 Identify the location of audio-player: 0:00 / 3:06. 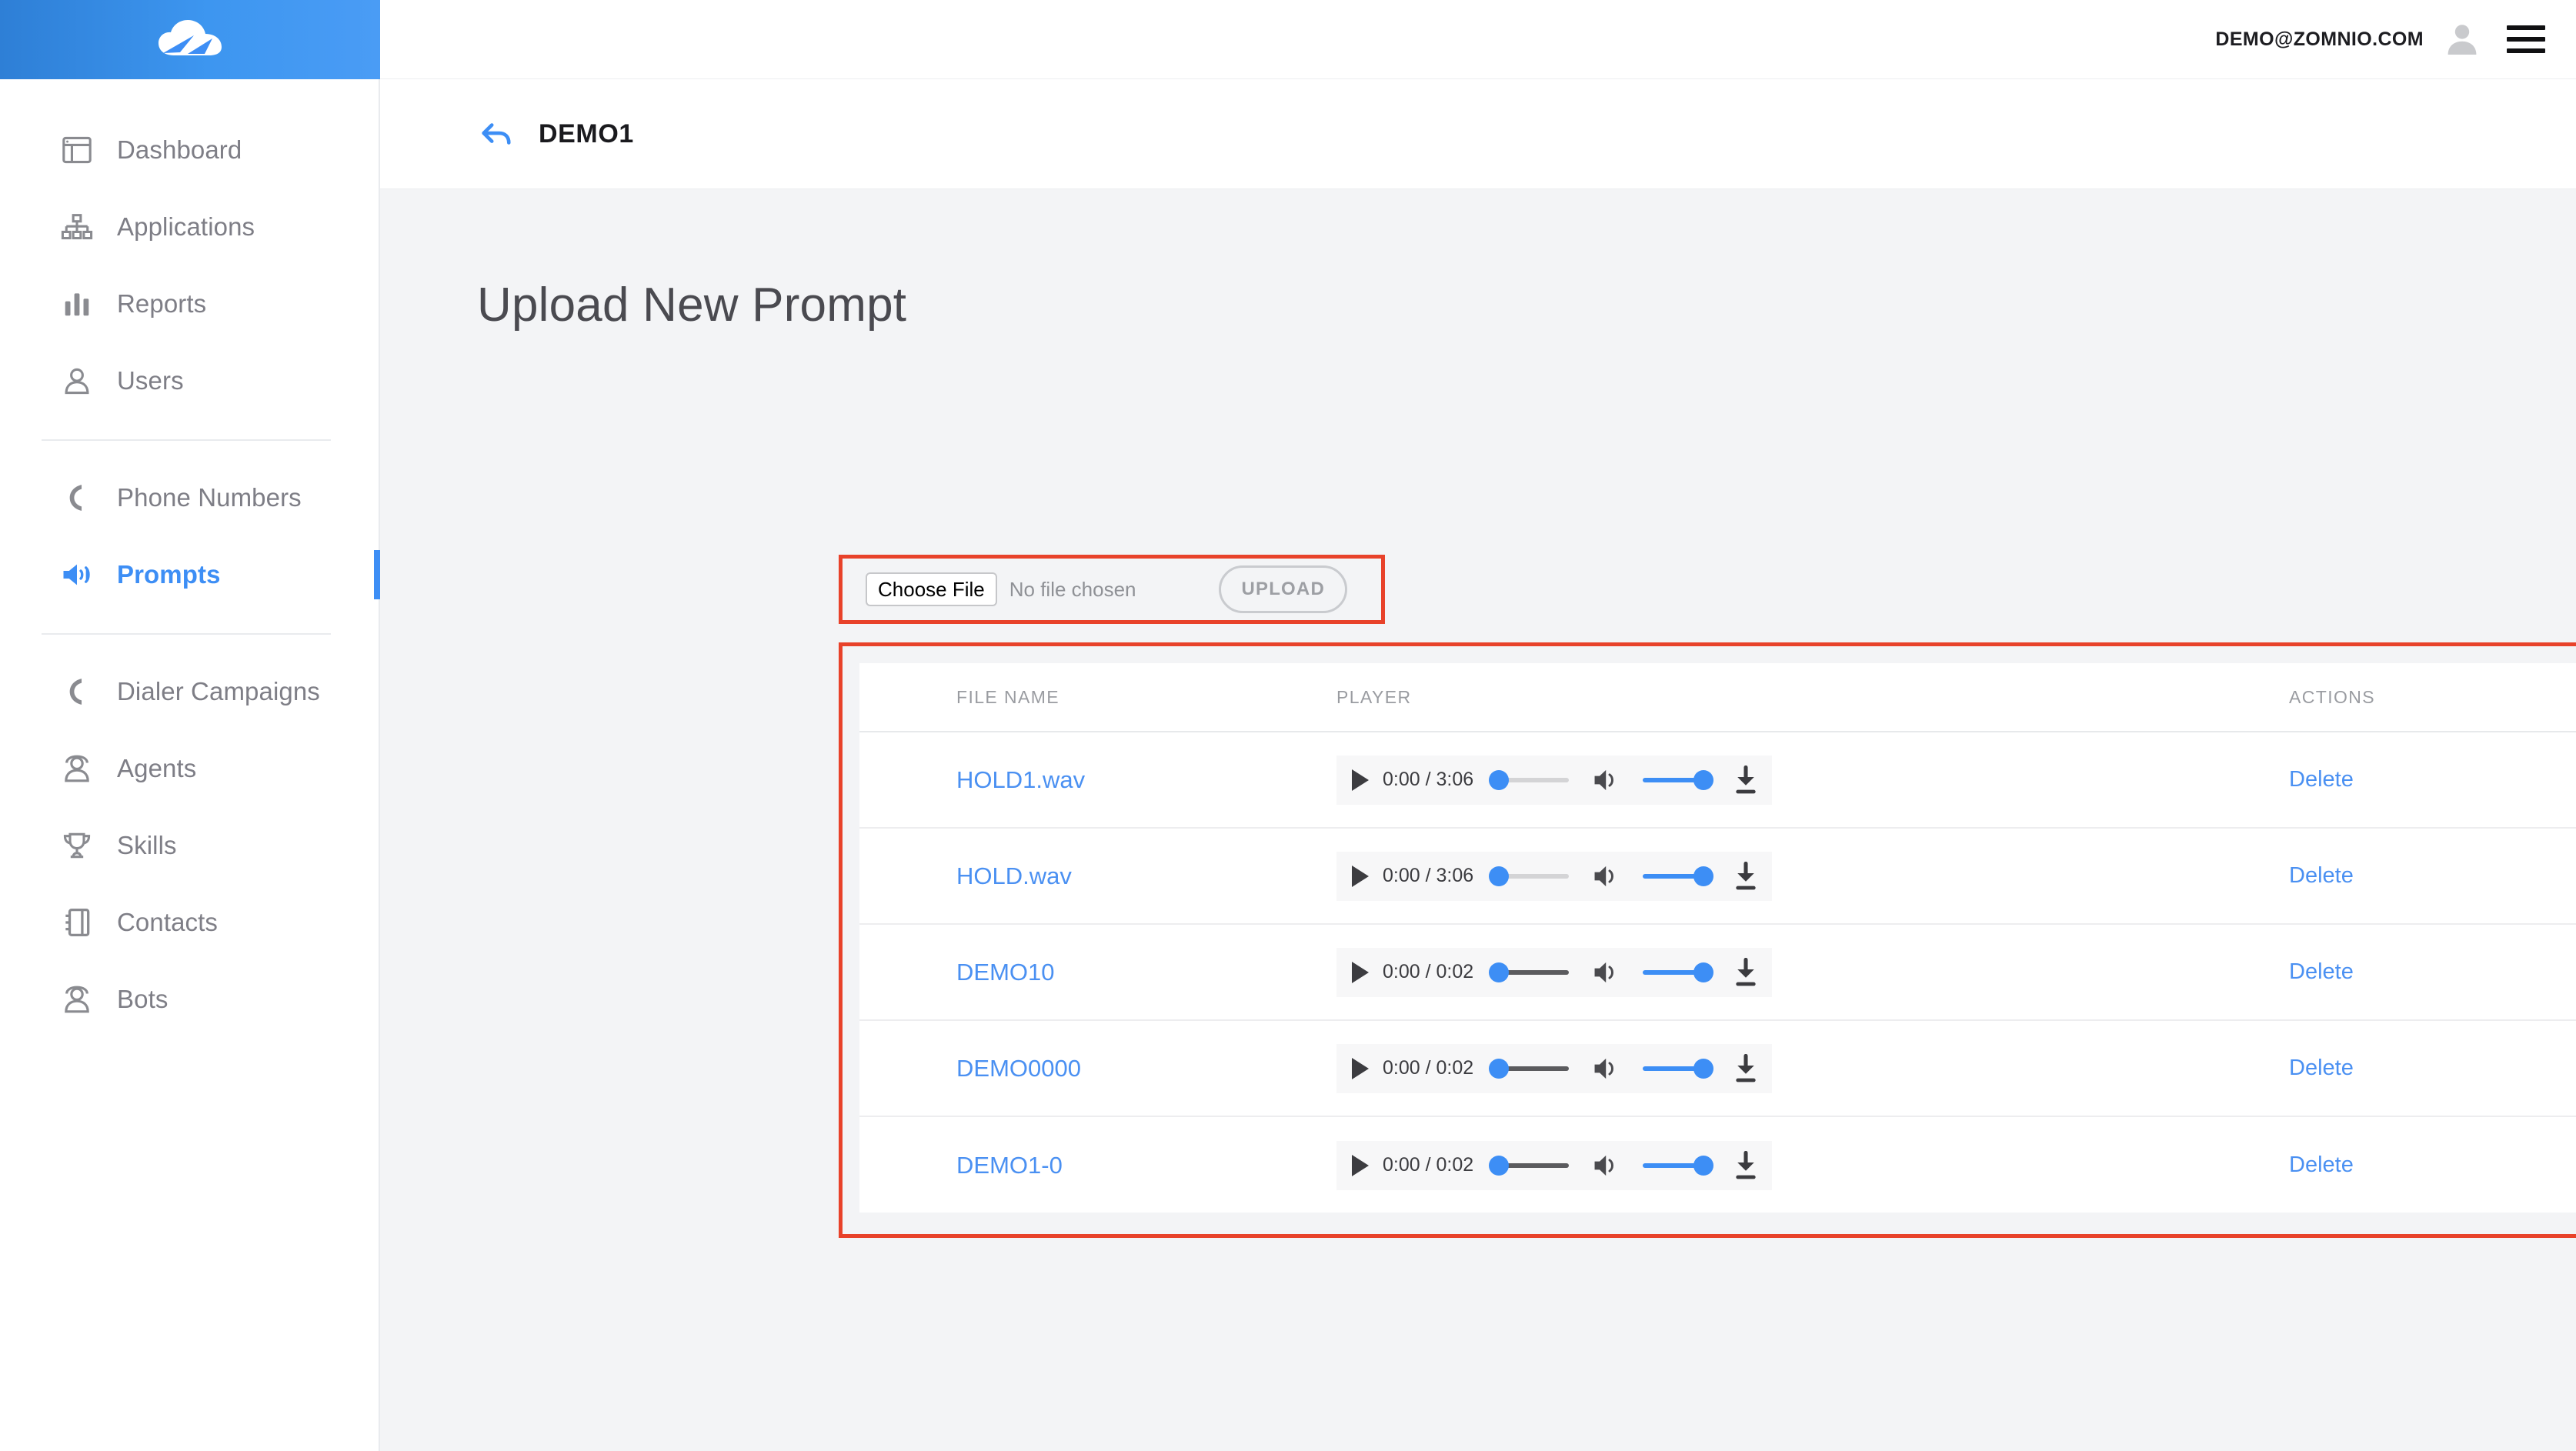
(1555, 876).